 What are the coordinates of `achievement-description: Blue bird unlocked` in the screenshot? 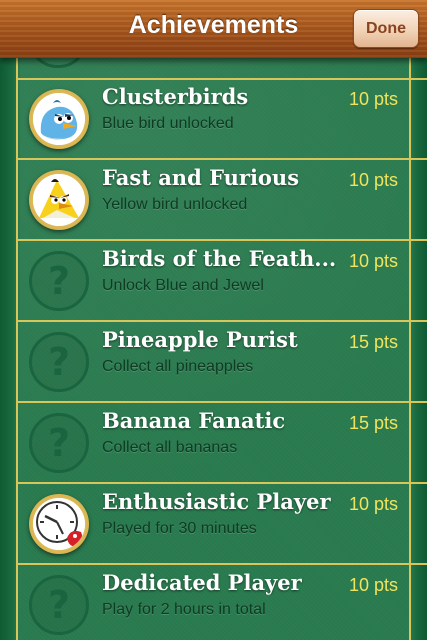 It's located at (168, 123).